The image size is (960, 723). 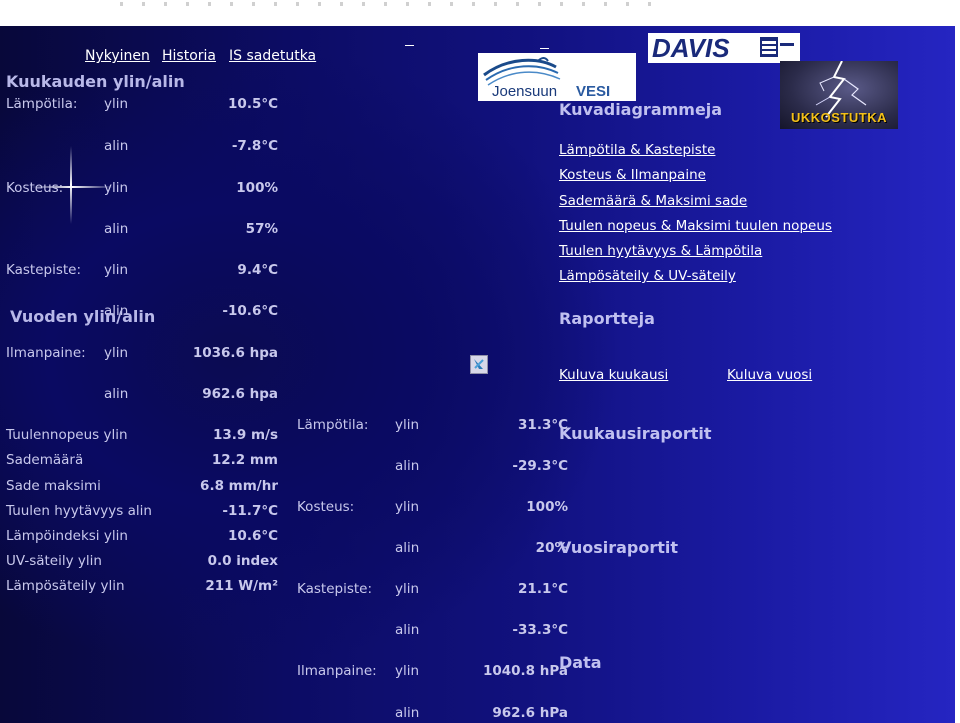 What do you see at coordinates (632, 175) in the screenshot?
I see `diagram-link-humidity-pressure: Kosteus & Ilmanpaine` at bounding box center [632, 175].